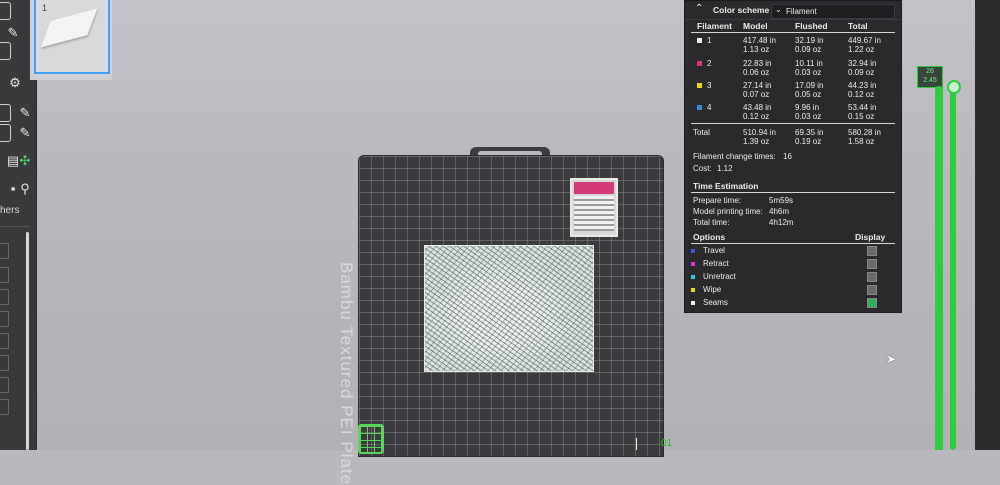 The height and width of the screenshot is (485, 1000). I want to click on layer-range-bar, so click(939, 268).